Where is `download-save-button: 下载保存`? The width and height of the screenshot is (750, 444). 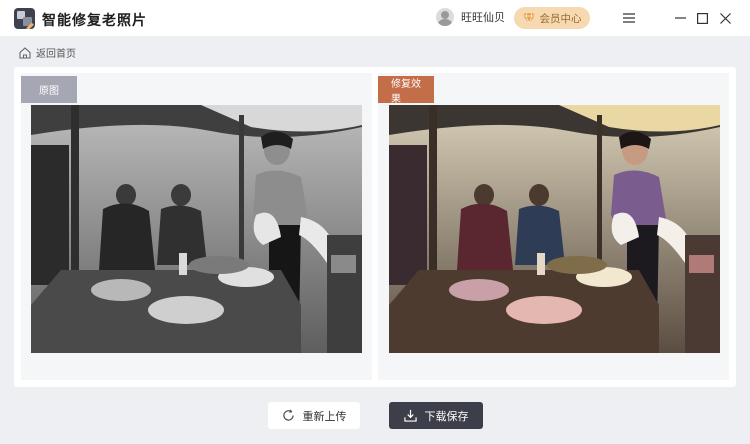 download-save-button: 下载保存 is located at coordinates (436, 415).